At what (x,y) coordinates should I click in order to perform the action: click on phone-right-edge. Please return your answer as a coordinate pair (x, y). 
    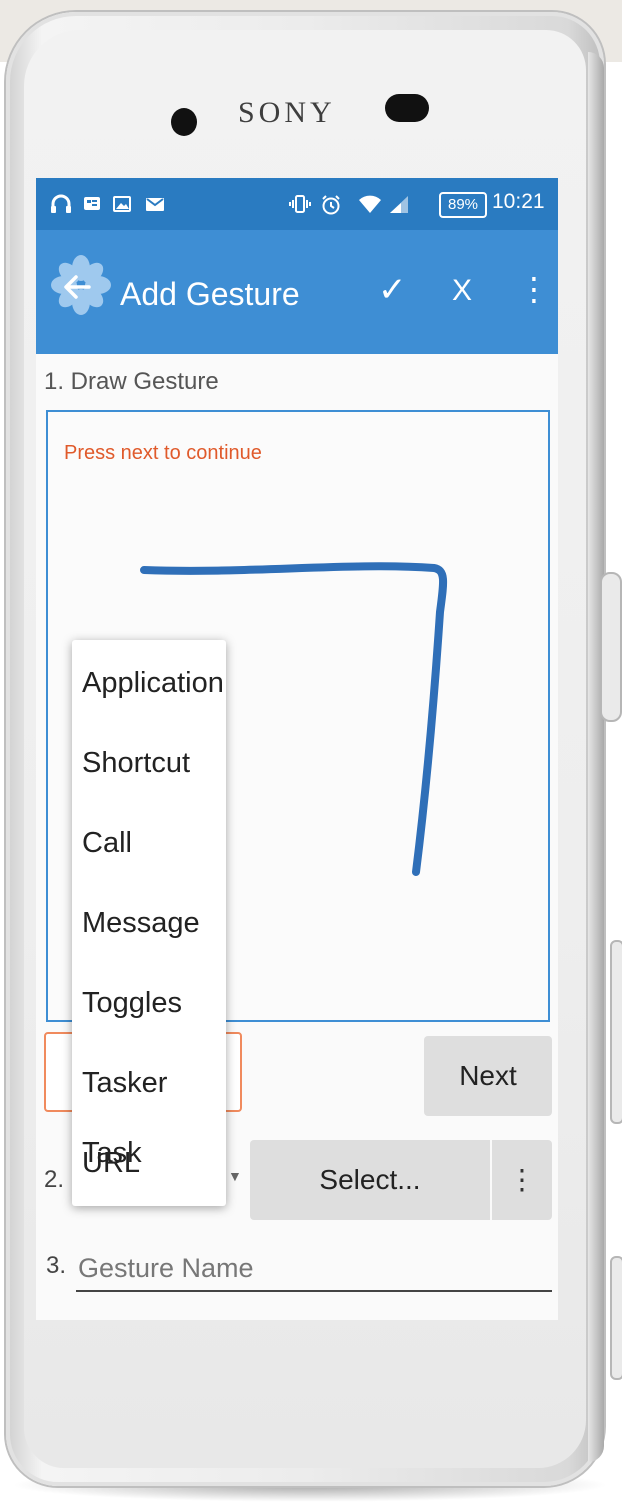
    Looking at the image, I should click on (596, 757).